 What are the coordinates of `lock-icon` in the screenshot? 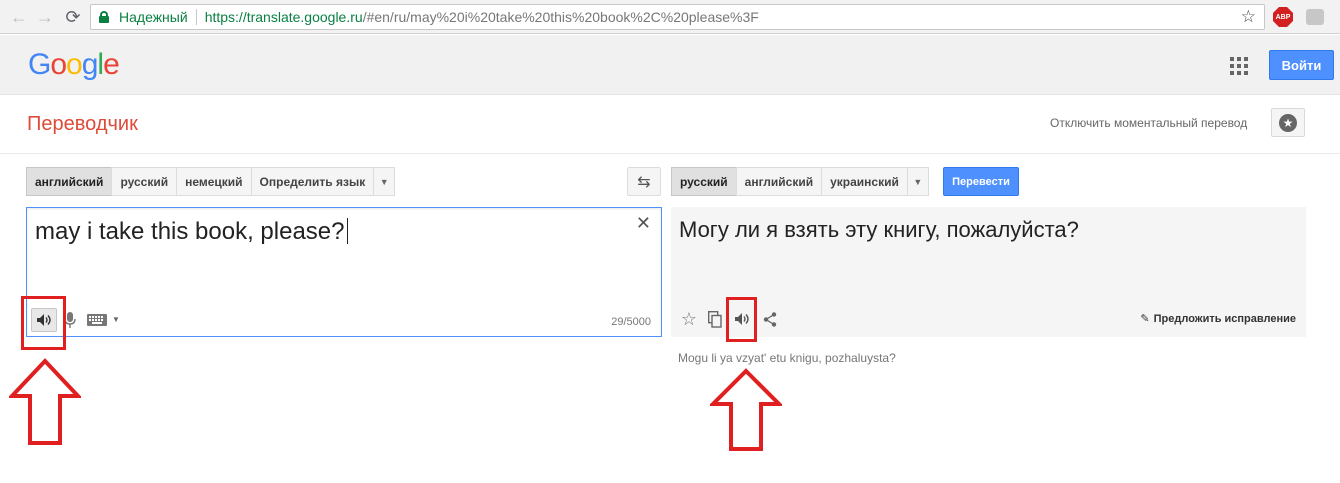 It's located at (104, 17).